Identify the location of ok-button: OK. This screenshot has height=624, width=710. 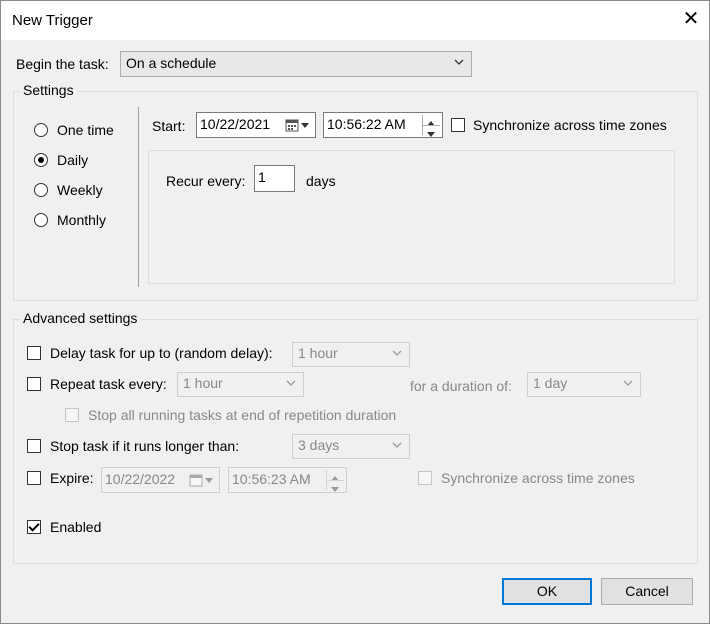
(547, 591).